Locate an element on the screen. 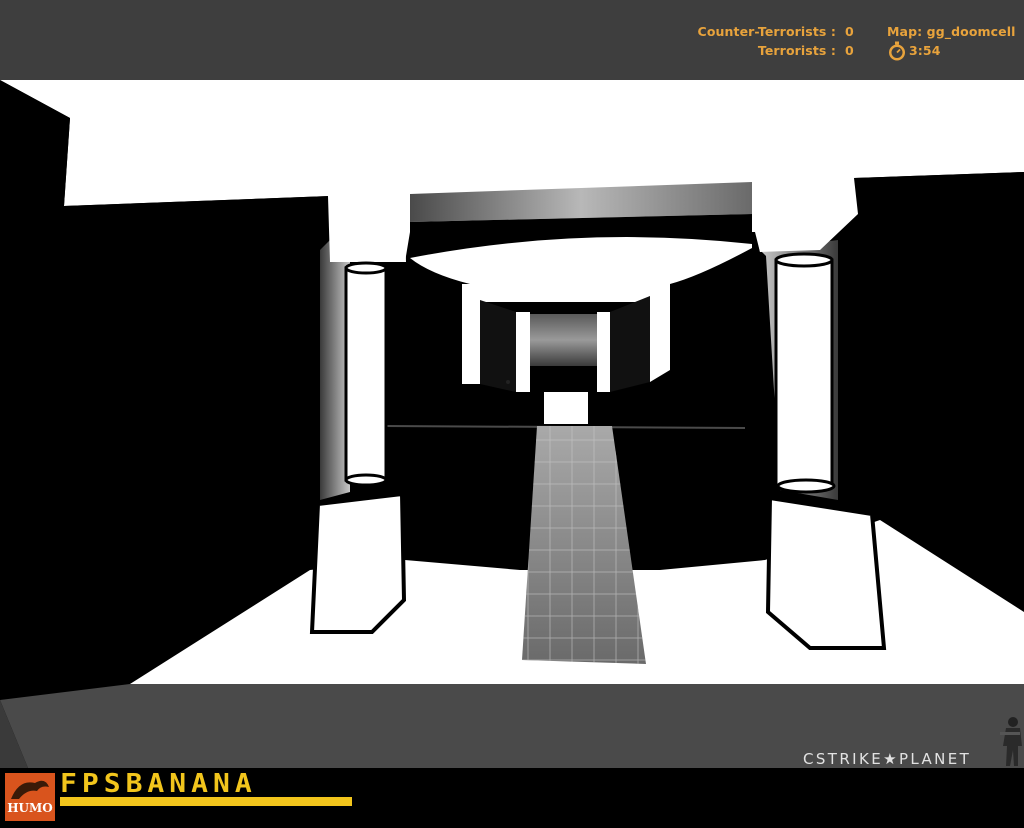 The width and height of the screenshot is (1024, 828). map-name: Map: gg_doomcell is located at coordinates (951, 31).